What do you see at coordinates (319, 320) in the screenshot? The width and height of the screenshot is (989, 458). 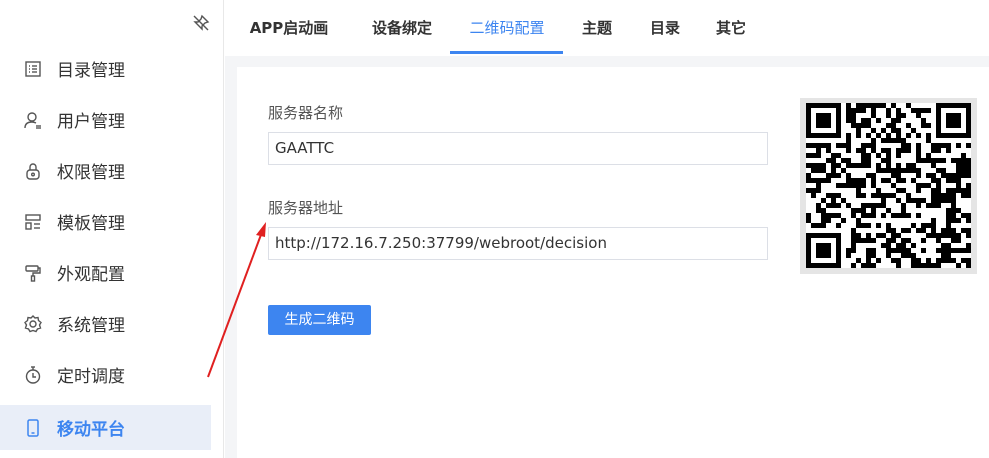 I see `generate-qrcode-button: 生成二维码` at bounding box center [319, 320].